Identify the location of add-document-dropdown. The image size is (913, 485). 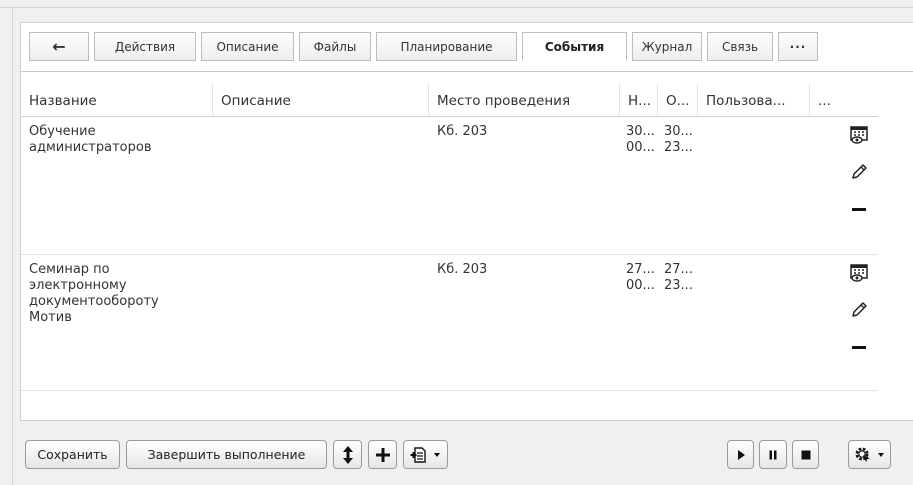
(425, 454).